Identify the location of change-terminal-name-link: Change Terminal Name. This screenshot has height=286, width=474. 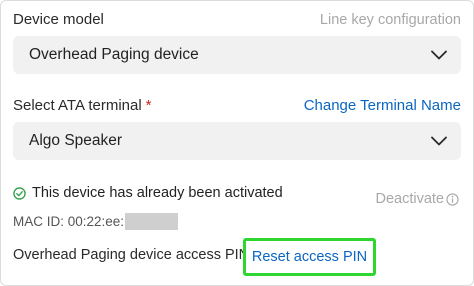
(382, 105).